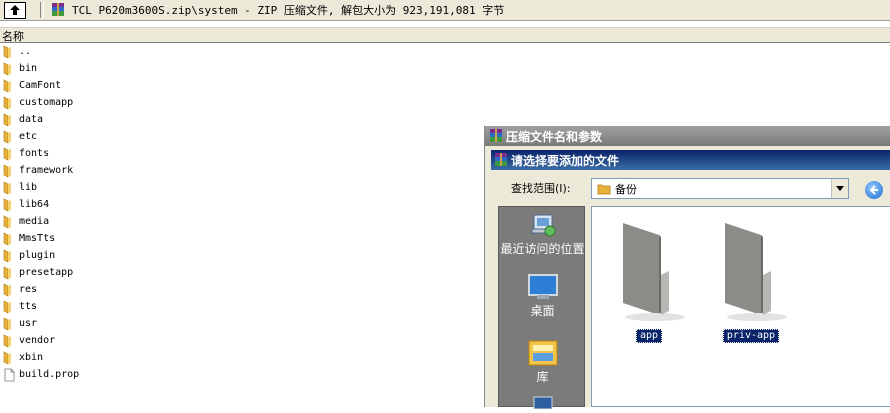  What do you see at coordinates (46, 272) in the screenshot?
I see `file-name: presetapp` at bounding box center [46, 272].